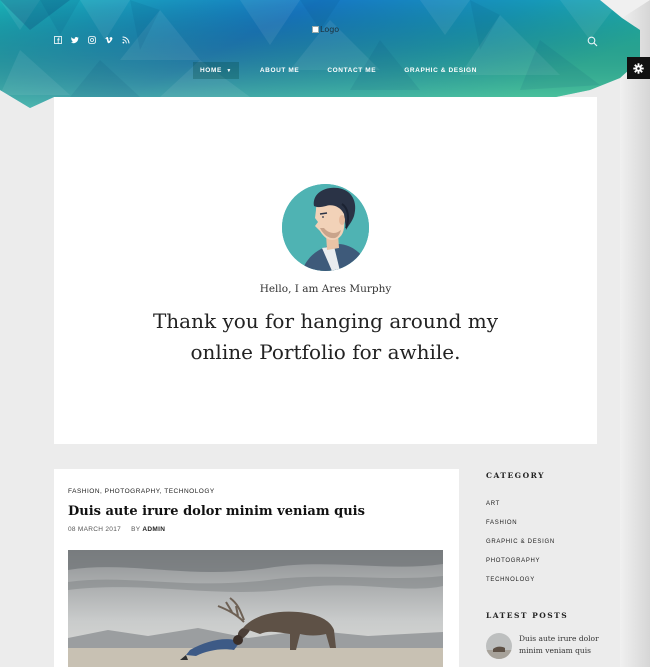 The width and height of the screenshot is (650, 667). I want to click on tagline-line-1: Thank you for hanging around my, so click(325, 321).